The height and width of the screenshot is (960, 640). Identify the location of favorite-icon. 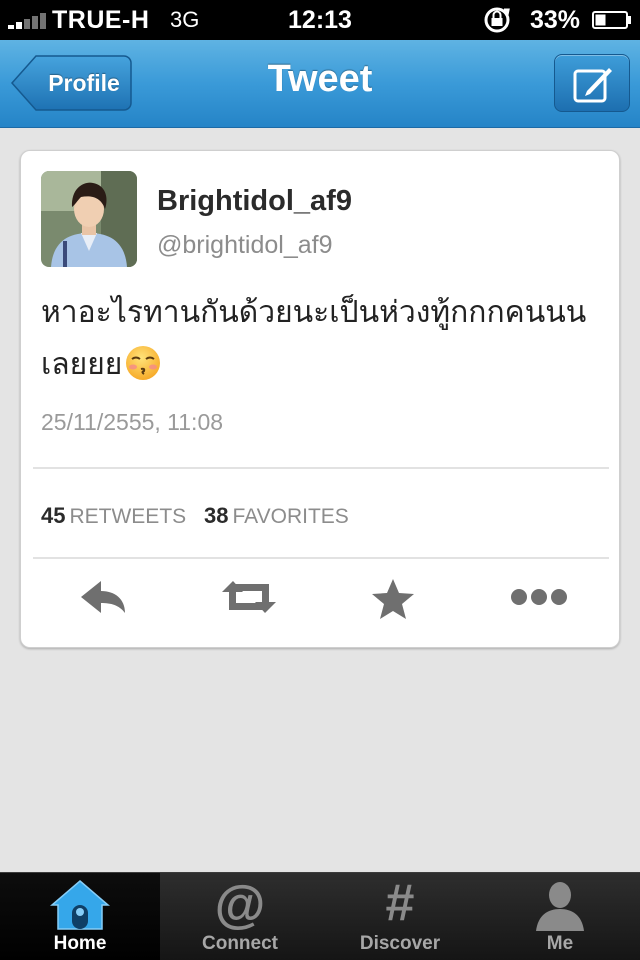
(393, 599).